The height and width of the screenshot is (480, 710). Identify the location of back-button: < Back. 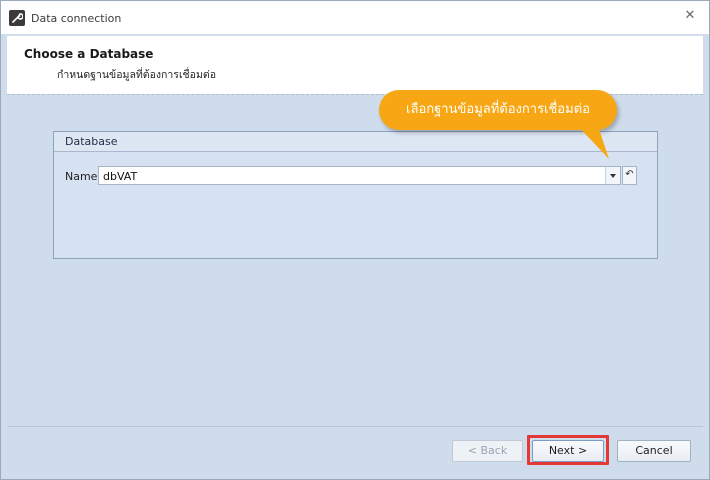
(487, 451).